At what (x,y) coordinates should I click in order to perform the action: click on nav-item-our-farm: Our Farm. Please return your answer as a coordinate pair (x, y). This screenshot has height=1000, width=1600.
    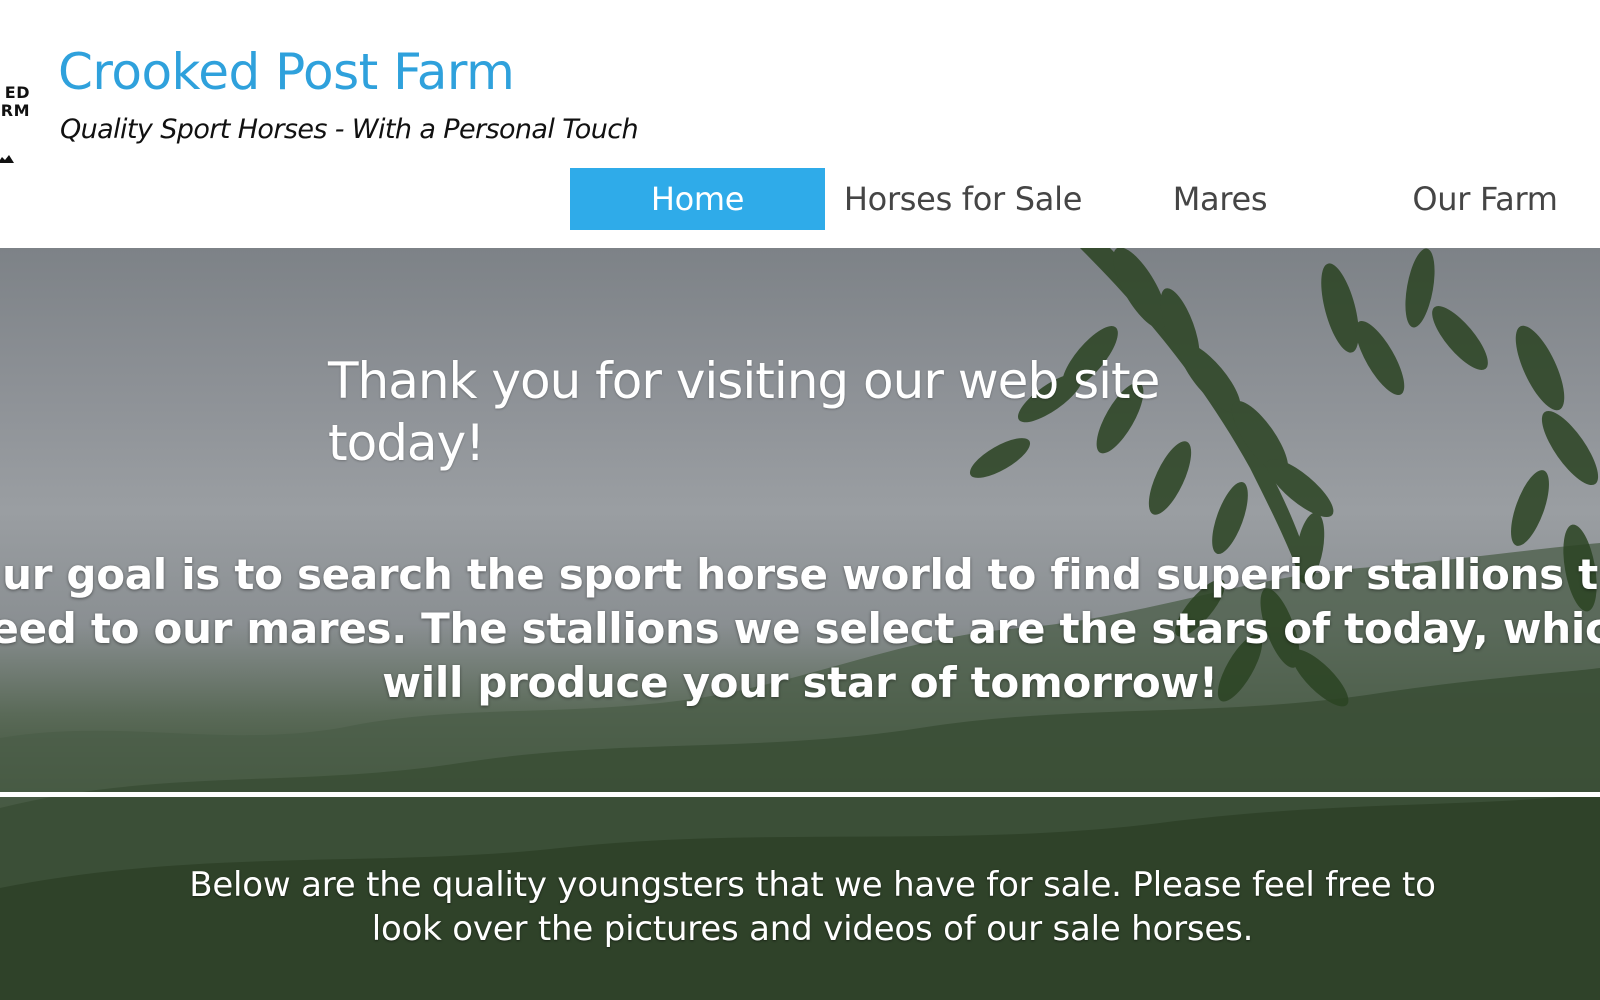
    Looking at the image, I should click on (1485, 199).